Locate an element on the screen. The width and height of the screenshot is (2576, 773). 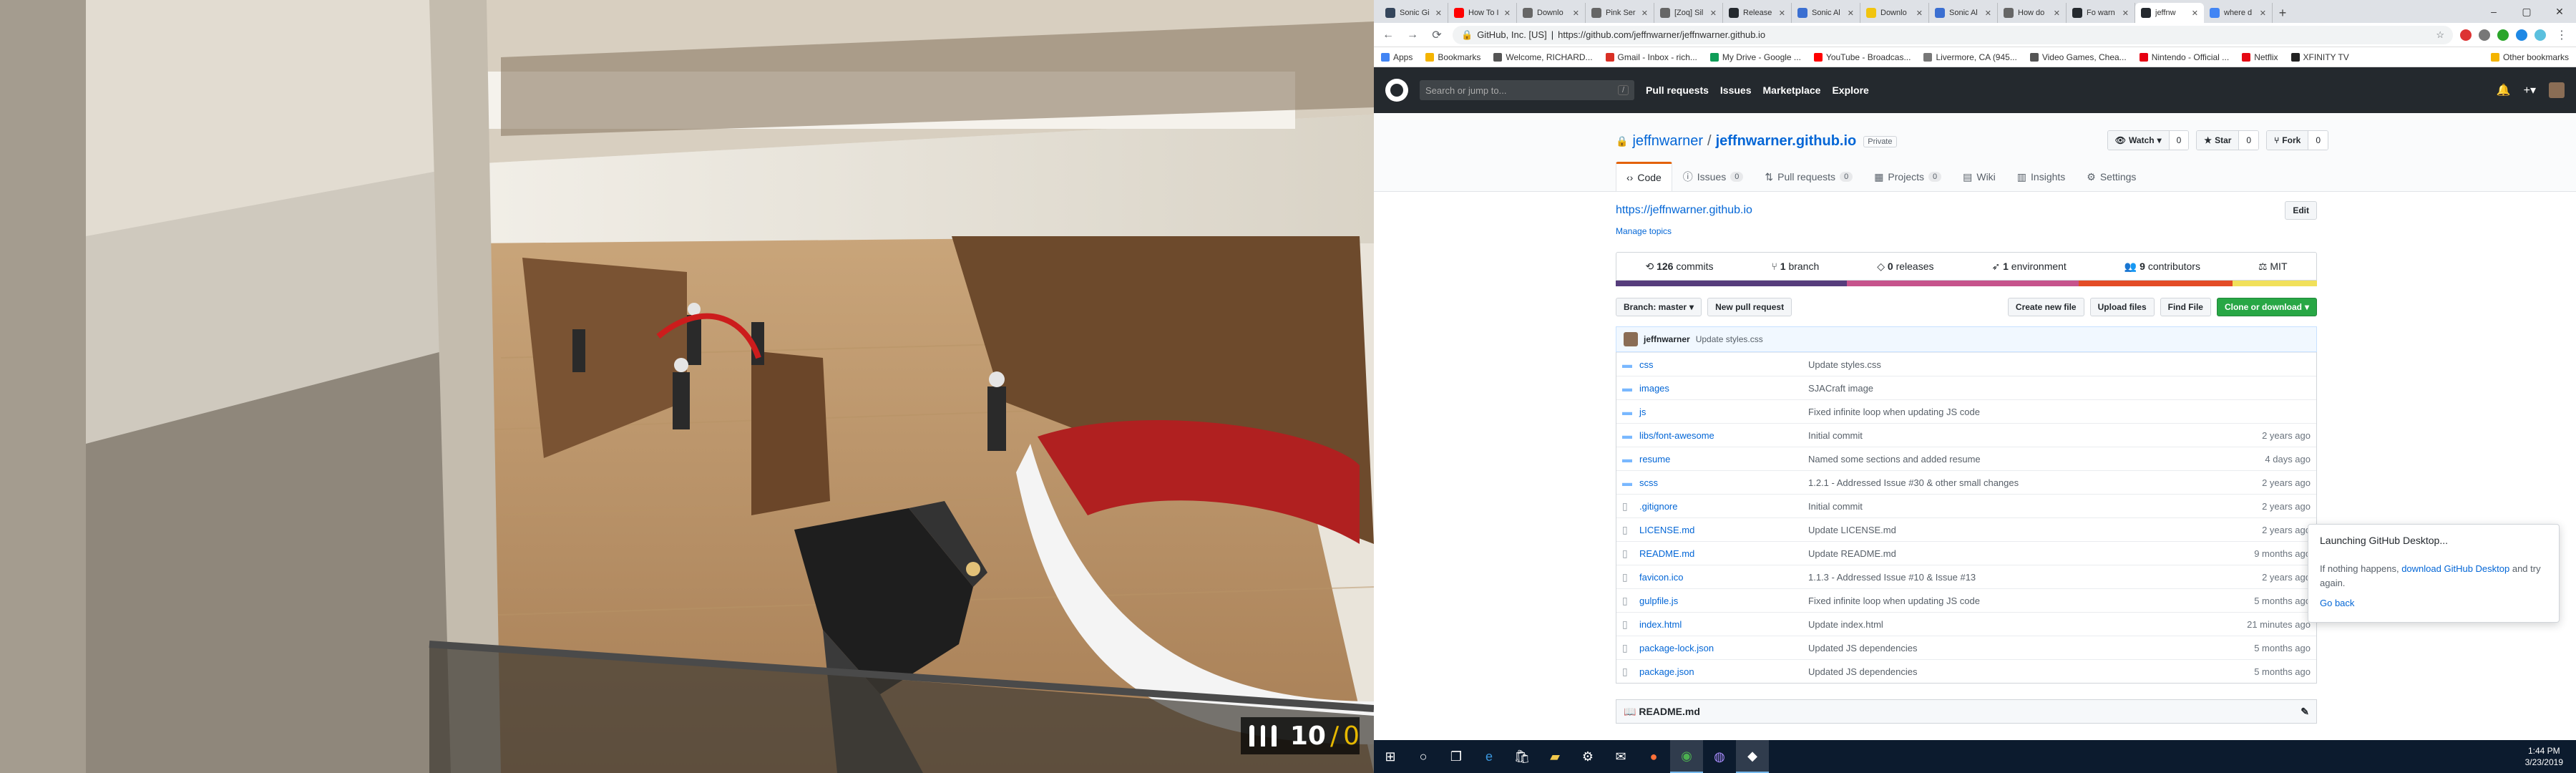
branch-select: Branch: master ▾ is located at coordinates (1659, 307).